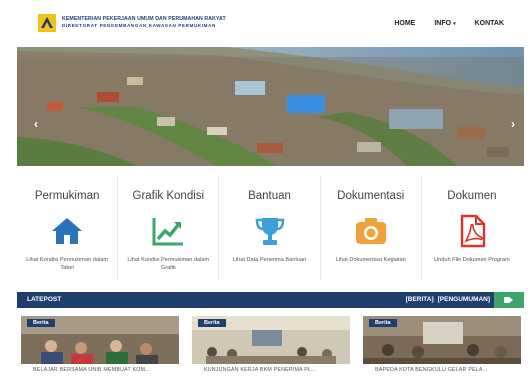 The width and height of the screenshot is (530, 378). What do you see at coordinates (269, 231) in the screenshot?
I see `trophy-icon` at bounding box center [269, 231].